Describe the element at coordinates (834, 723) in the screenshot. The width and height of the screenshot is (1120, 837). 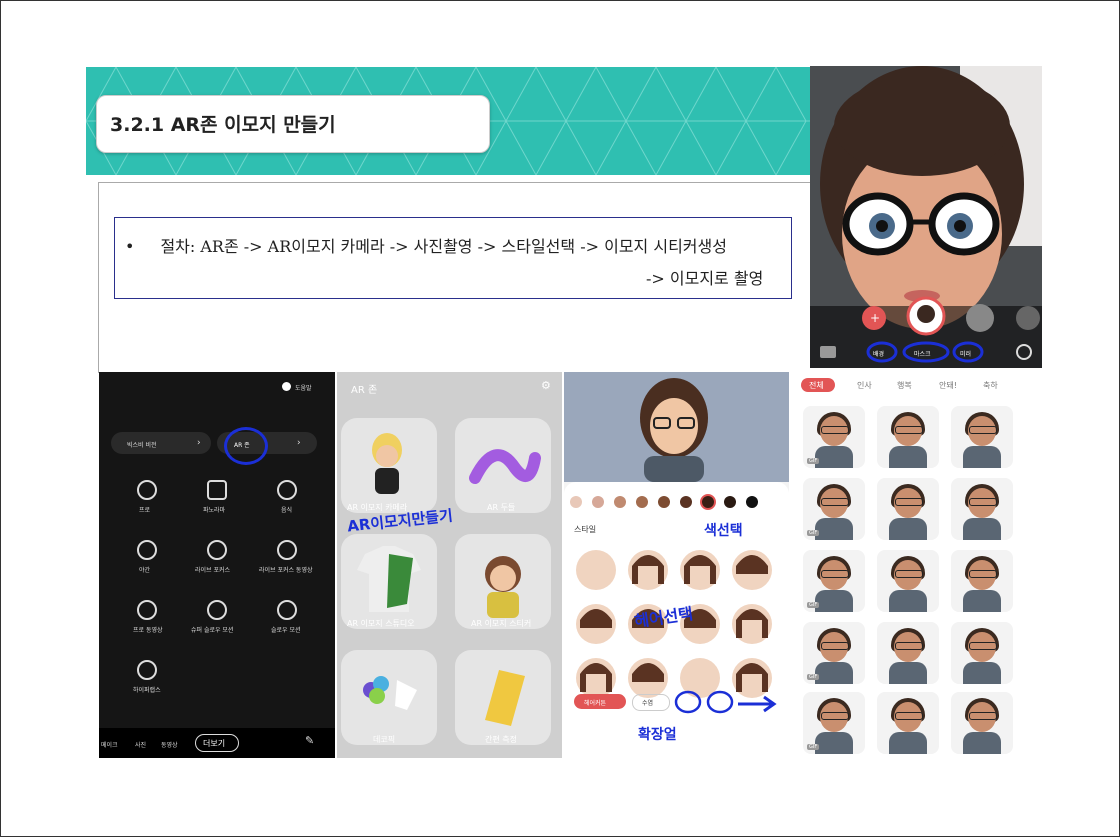
I see `sticker-13: GIF` at that location.